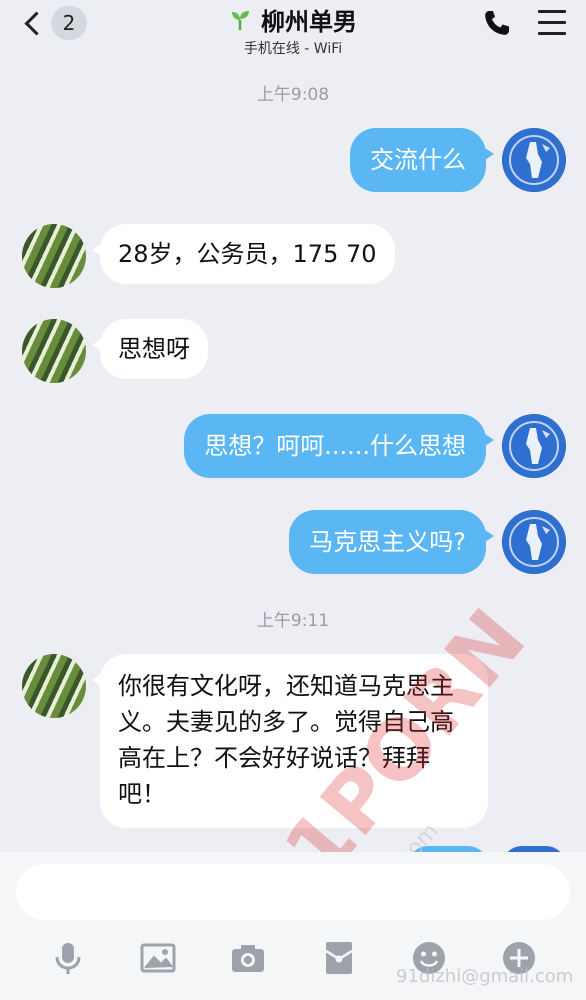 The height and width of the screenshot is (1000, 586). I want to click on message-bubble-outgoing: 思想？呵呵......什么思想, so click(339, 446).